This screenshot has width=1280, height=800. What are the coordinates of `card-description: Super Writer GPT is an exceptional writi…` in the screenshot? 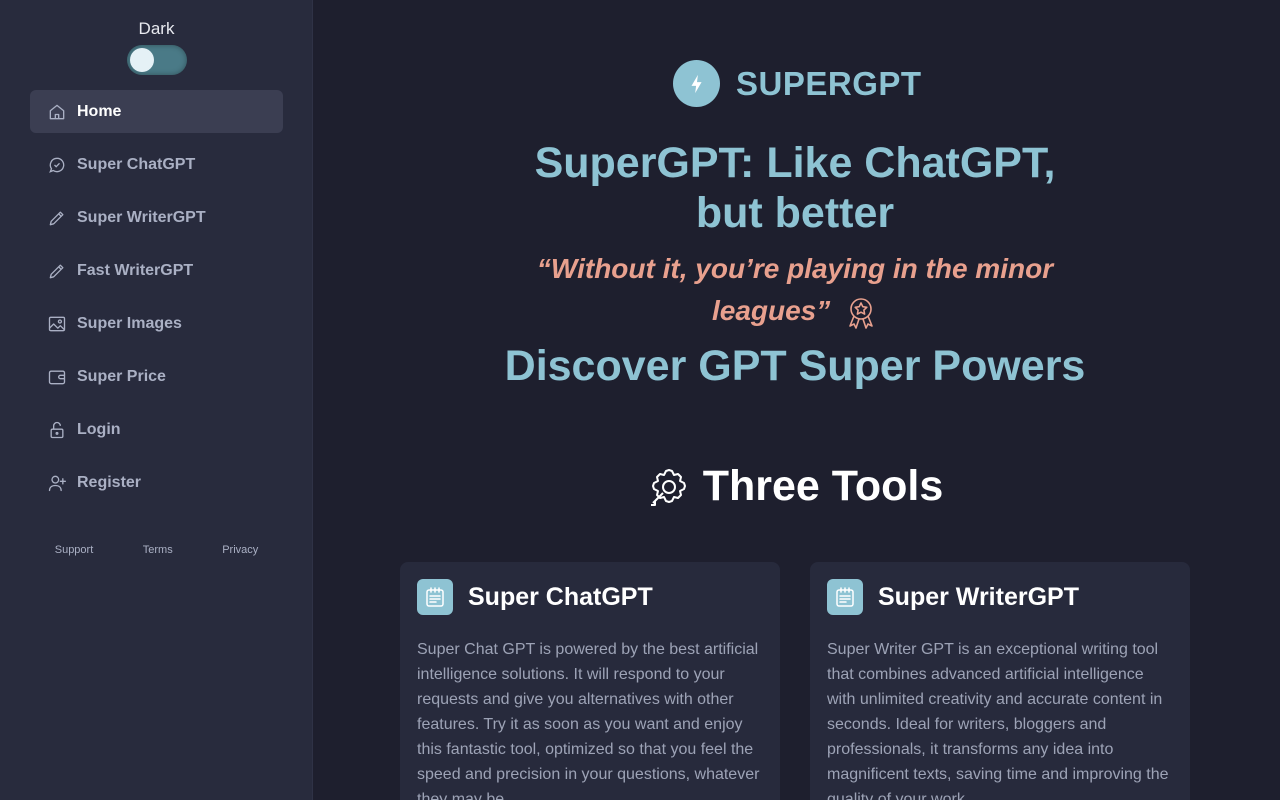 It's located at (998, 720).